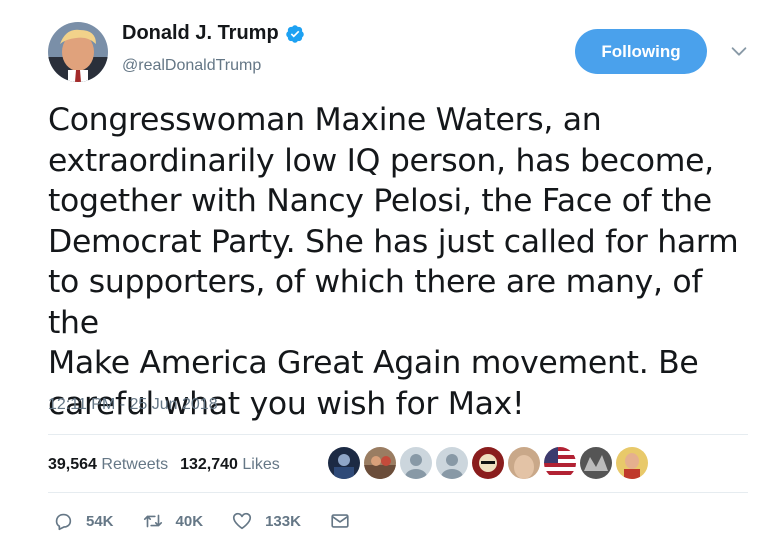 This screenshot has width=767, height=555. Describe the element at coordinates (200, 33) in the screenshot. I see `author-name: Donald J. Trump` at that location.